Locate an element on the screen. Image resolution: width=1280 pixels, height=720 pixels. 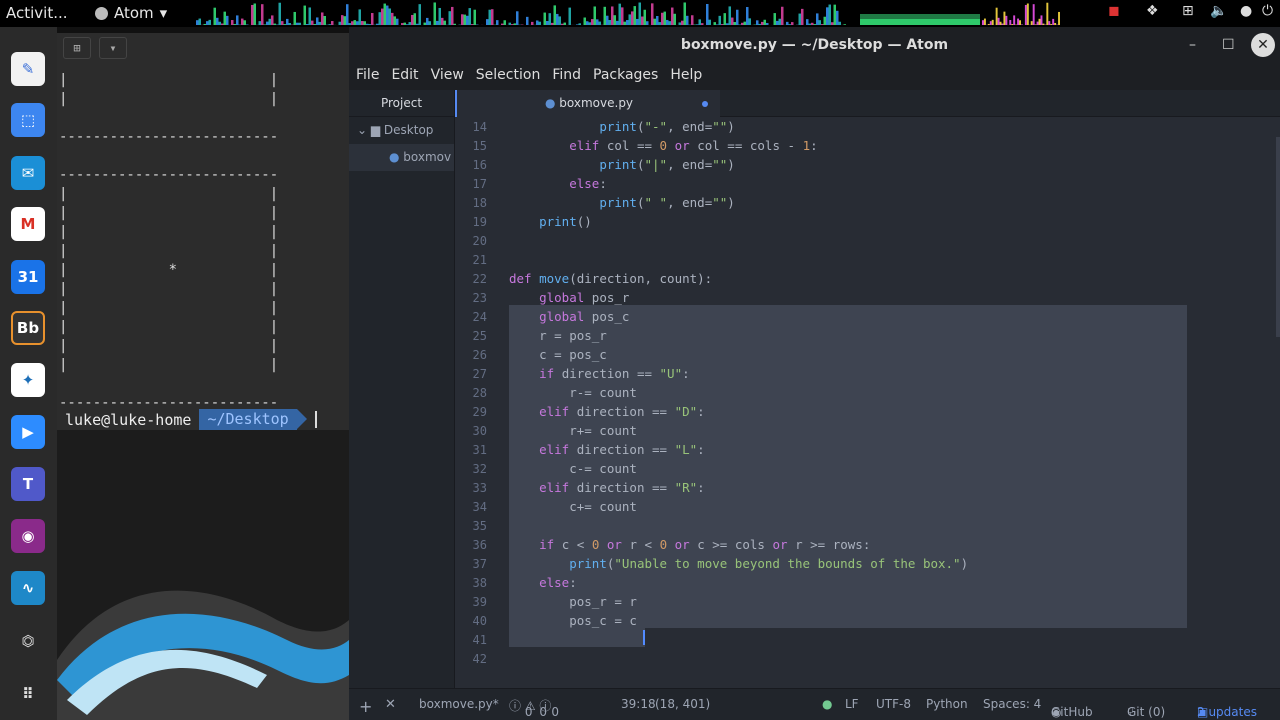
zoom-icon: ▶ is located at coordinates (28, 432).